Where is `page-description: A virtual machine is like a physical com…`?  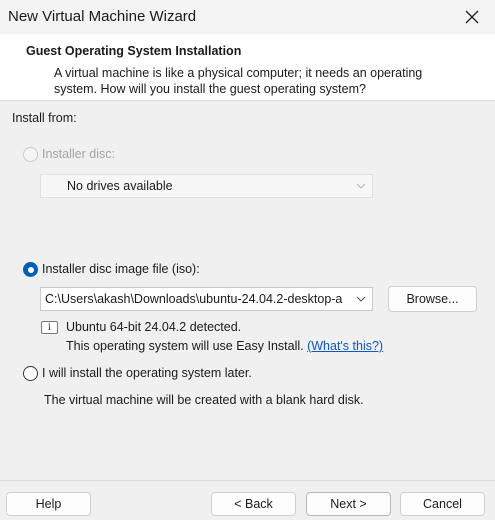 page-description: A virtual machine is like a physical com… is located at coordinates (238, 81).